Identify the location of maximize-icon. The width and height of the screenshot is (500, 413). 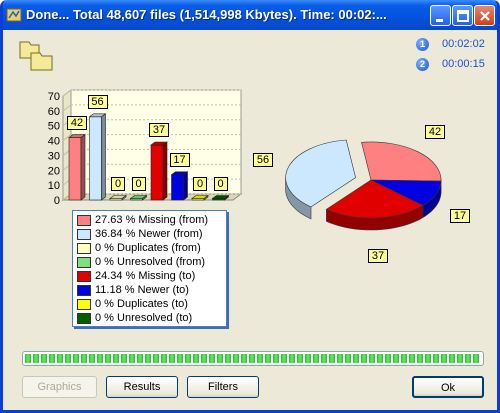
(463, 16).